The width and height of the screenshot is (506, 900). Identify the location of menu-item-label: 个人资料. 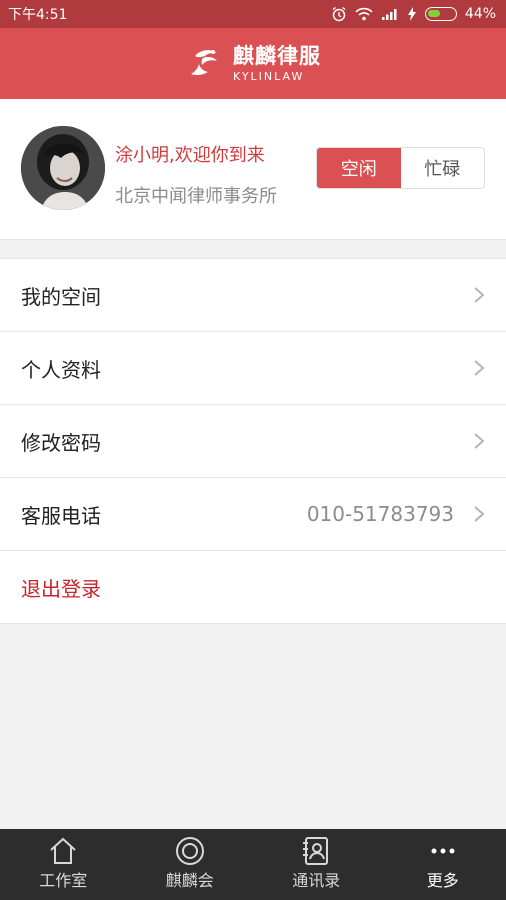
(61, 369).